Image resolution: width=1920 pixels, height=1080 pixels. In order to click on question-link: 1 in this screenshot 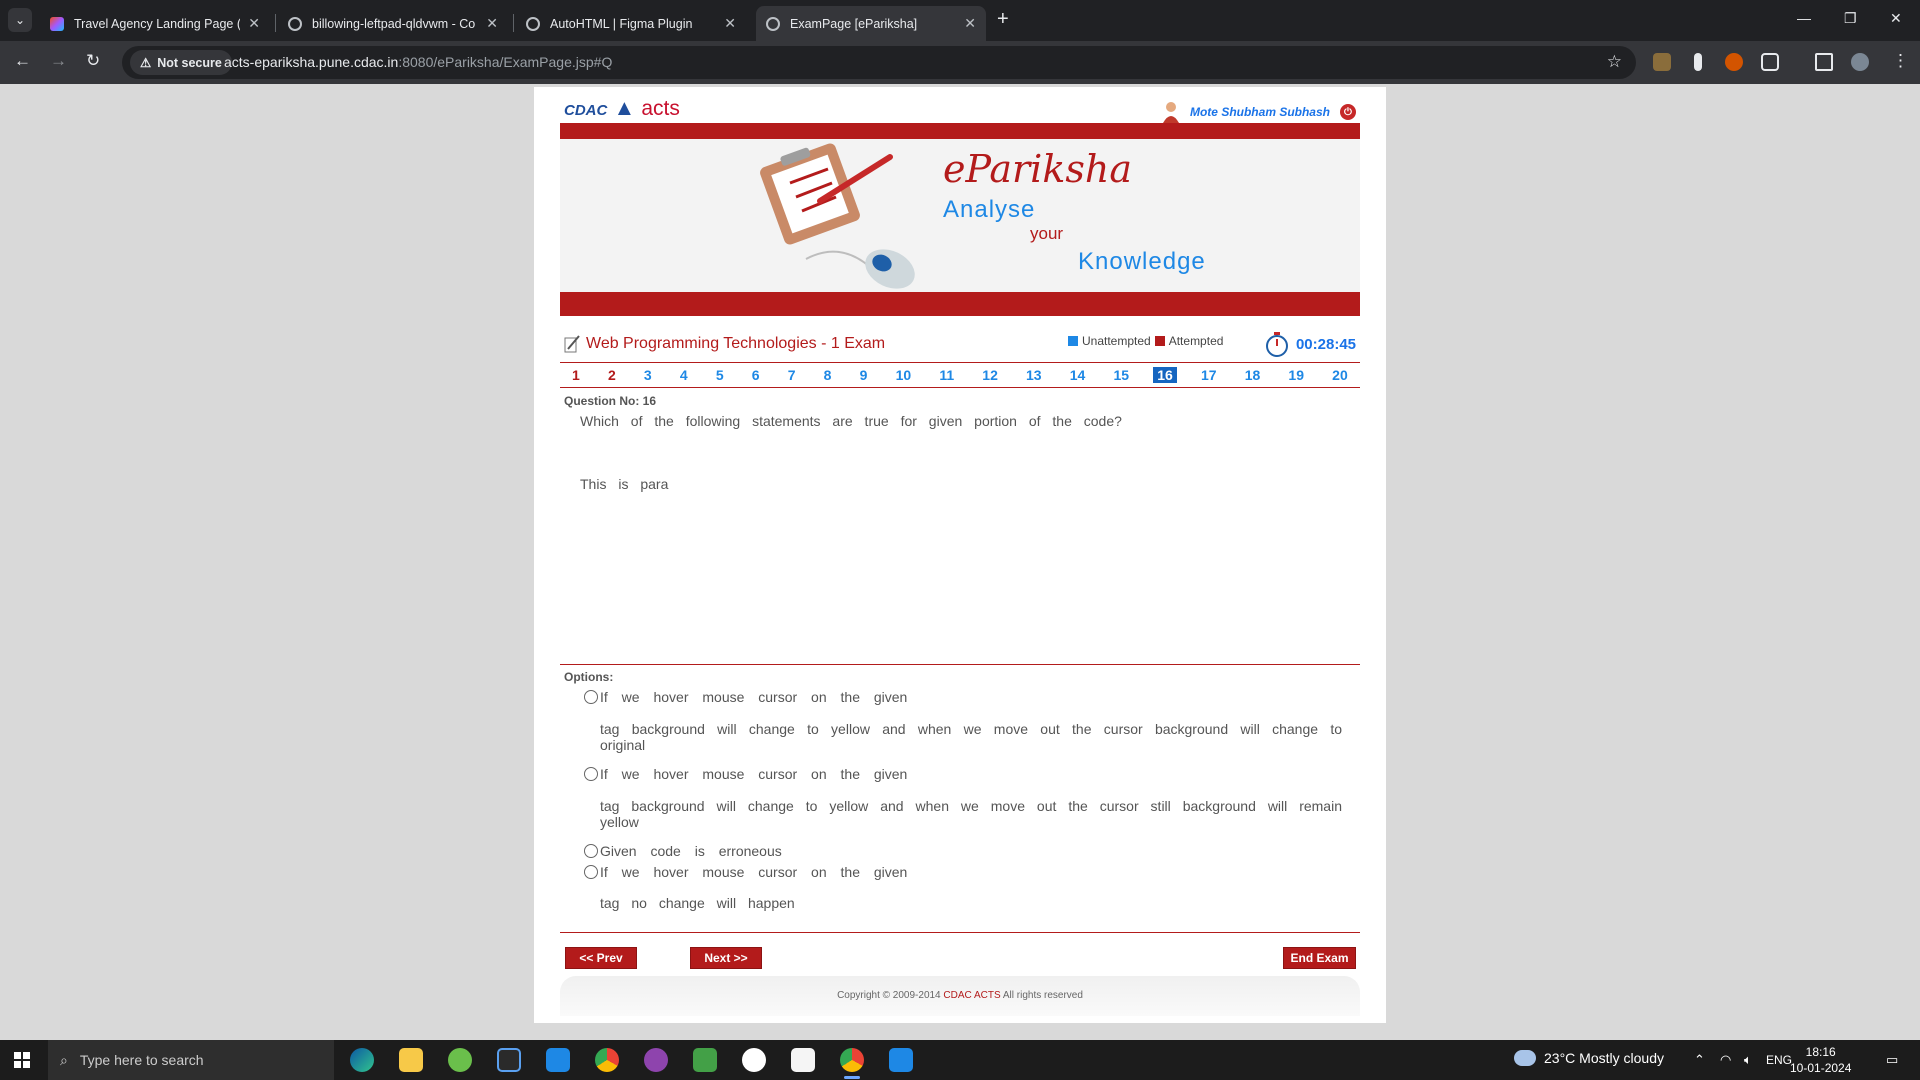, I will do `click(576, 375)`.